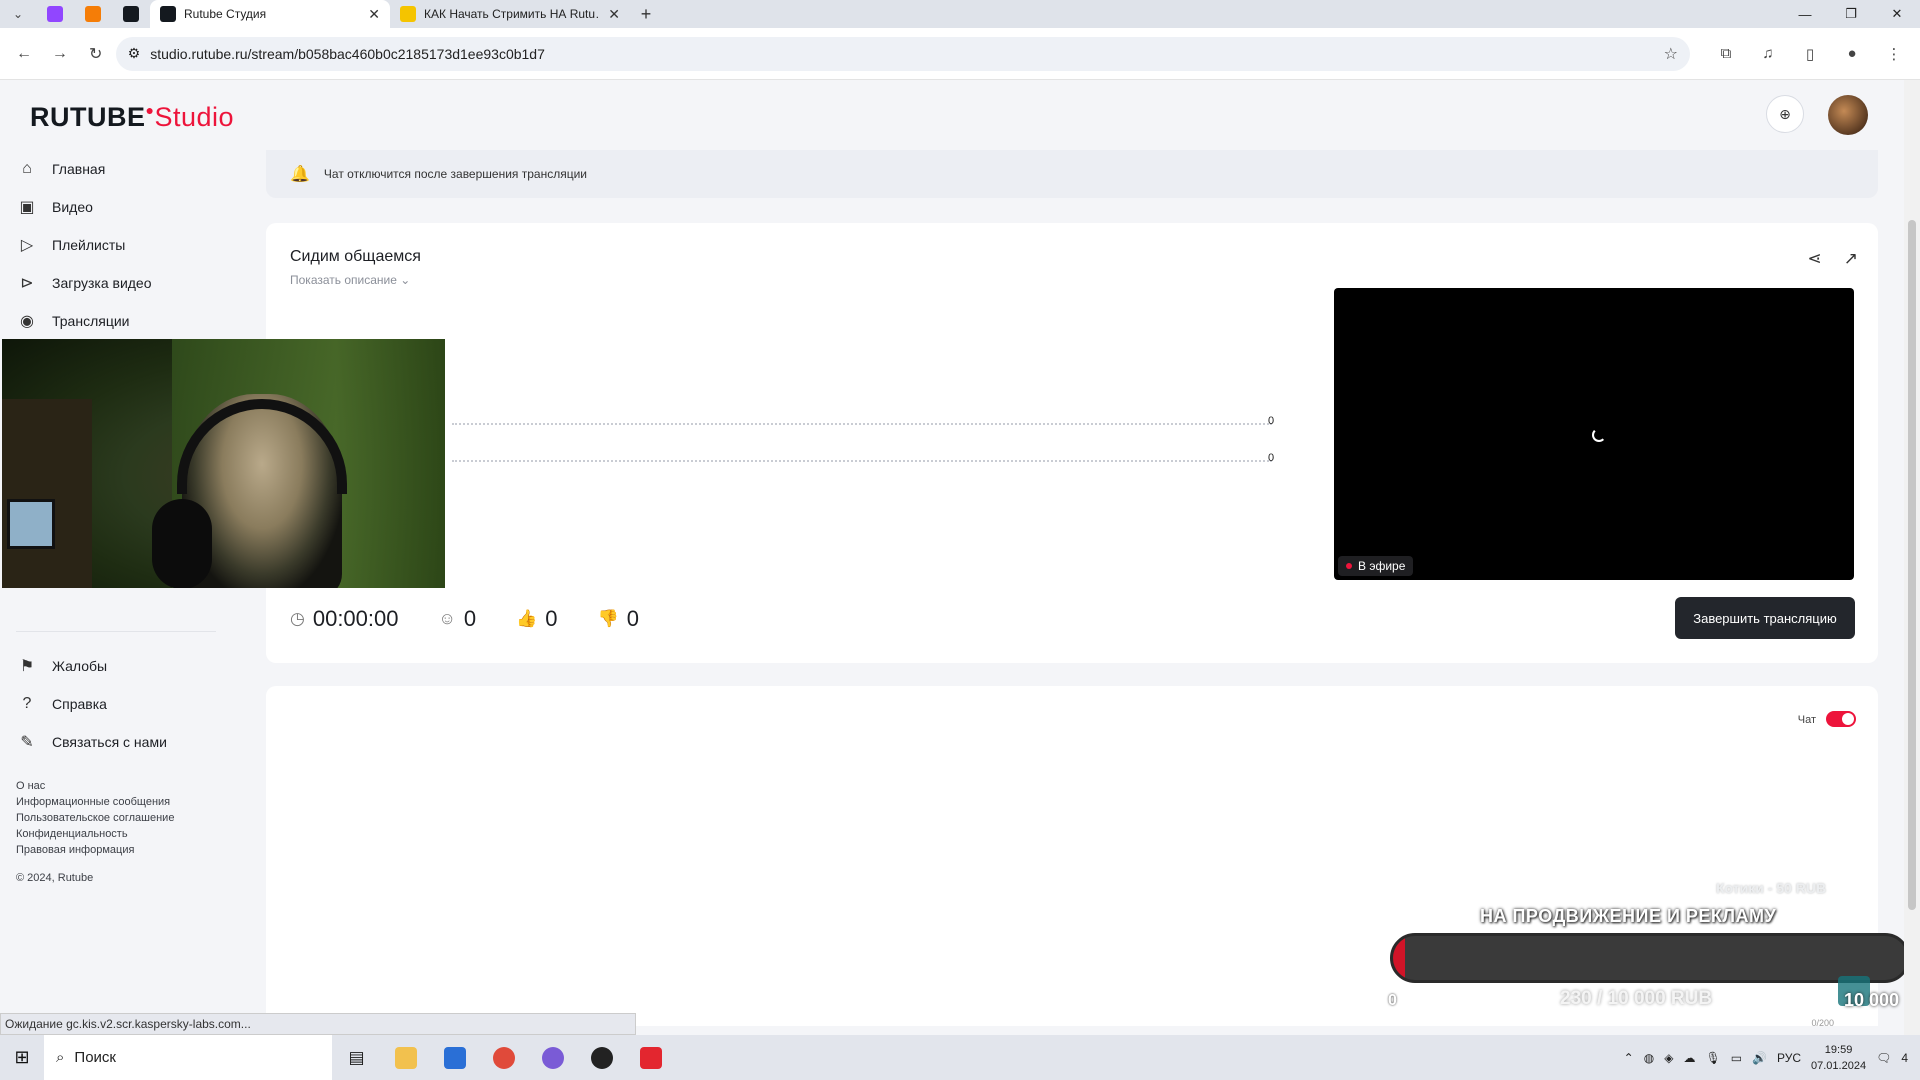 The image size is (1920, 1080). Describe the element at coordinates (1838, 1058) in the screenshot. I see `taskbar-clock: 19:59 07.01.2024` at that location.